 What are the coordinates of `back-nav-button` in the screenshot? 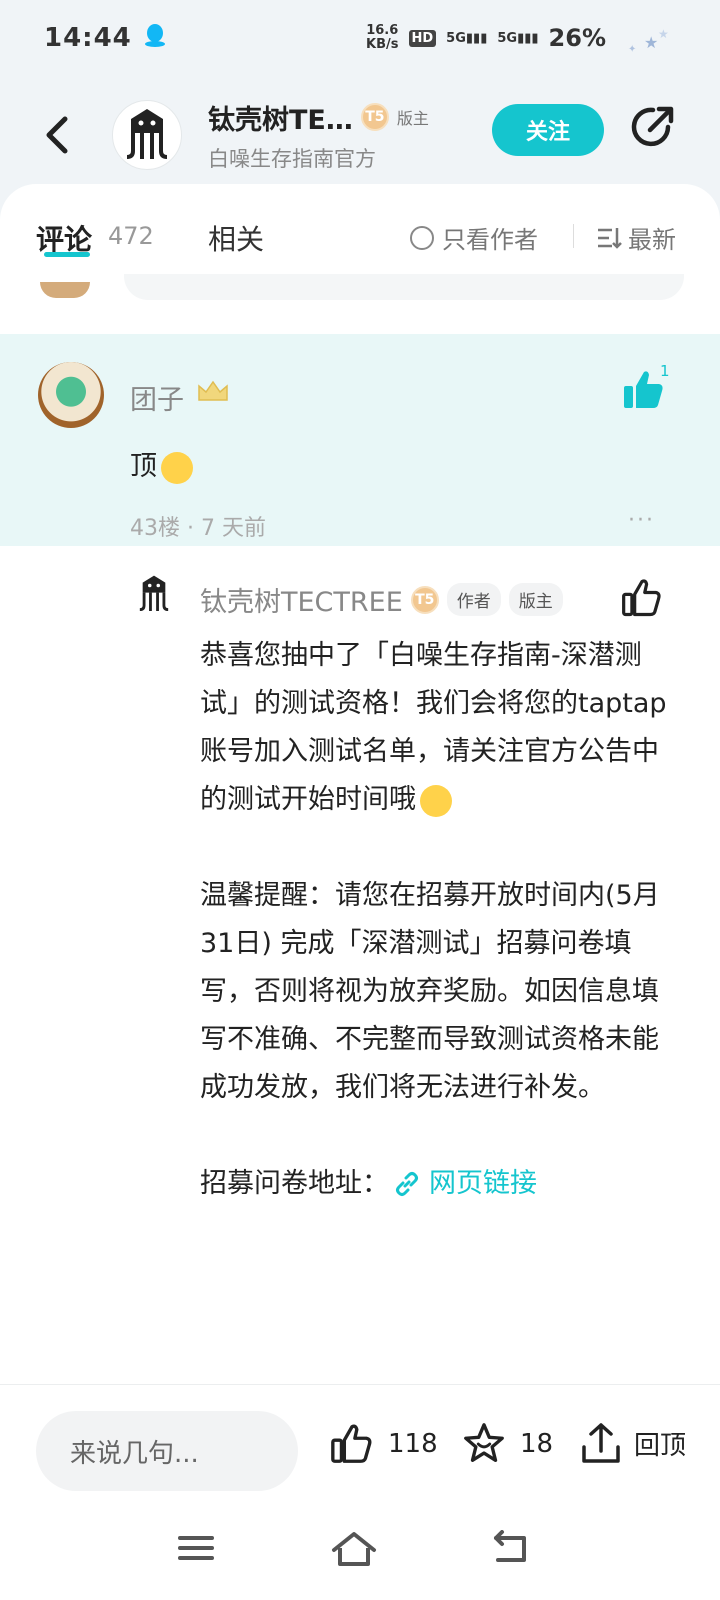 It's located at (515, 1550).